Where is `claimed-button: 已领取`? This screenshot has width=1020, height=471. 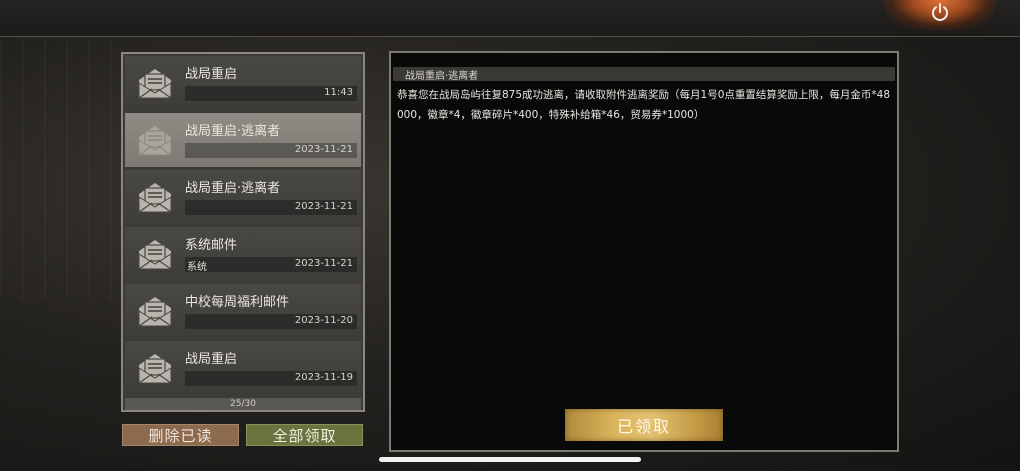 claimed-button: 已领取 is located at coordinates (644, 425).